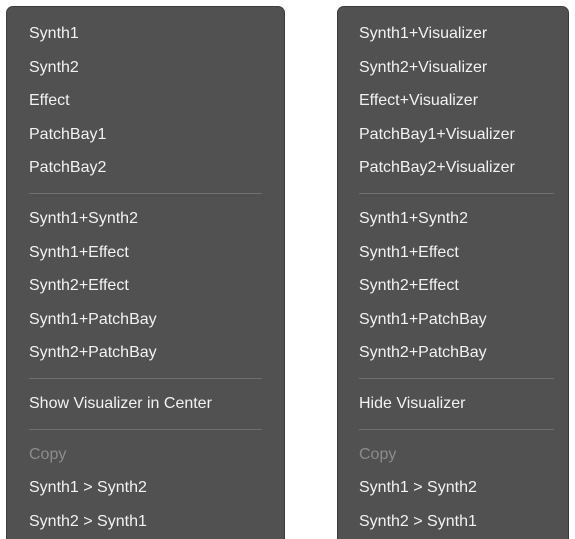  I want to click on menu-item-synth2-visualizer: Synth2+Visualizer, so click(453, 68).